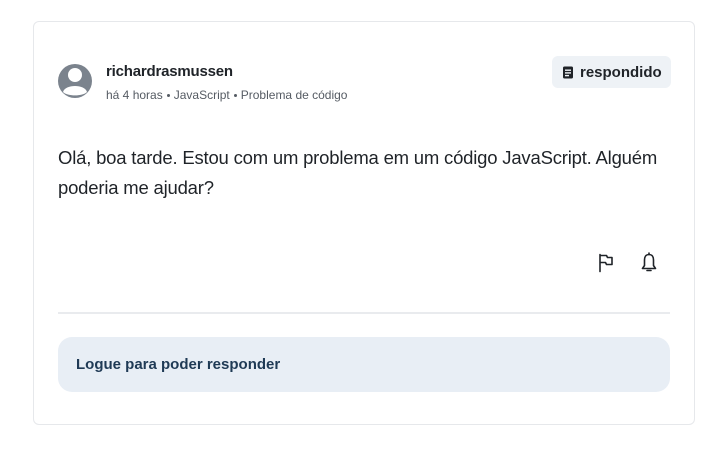 The height and width of the screenshot is (452, 728). I want to click on status-badge: respondido, so click(611, 72).